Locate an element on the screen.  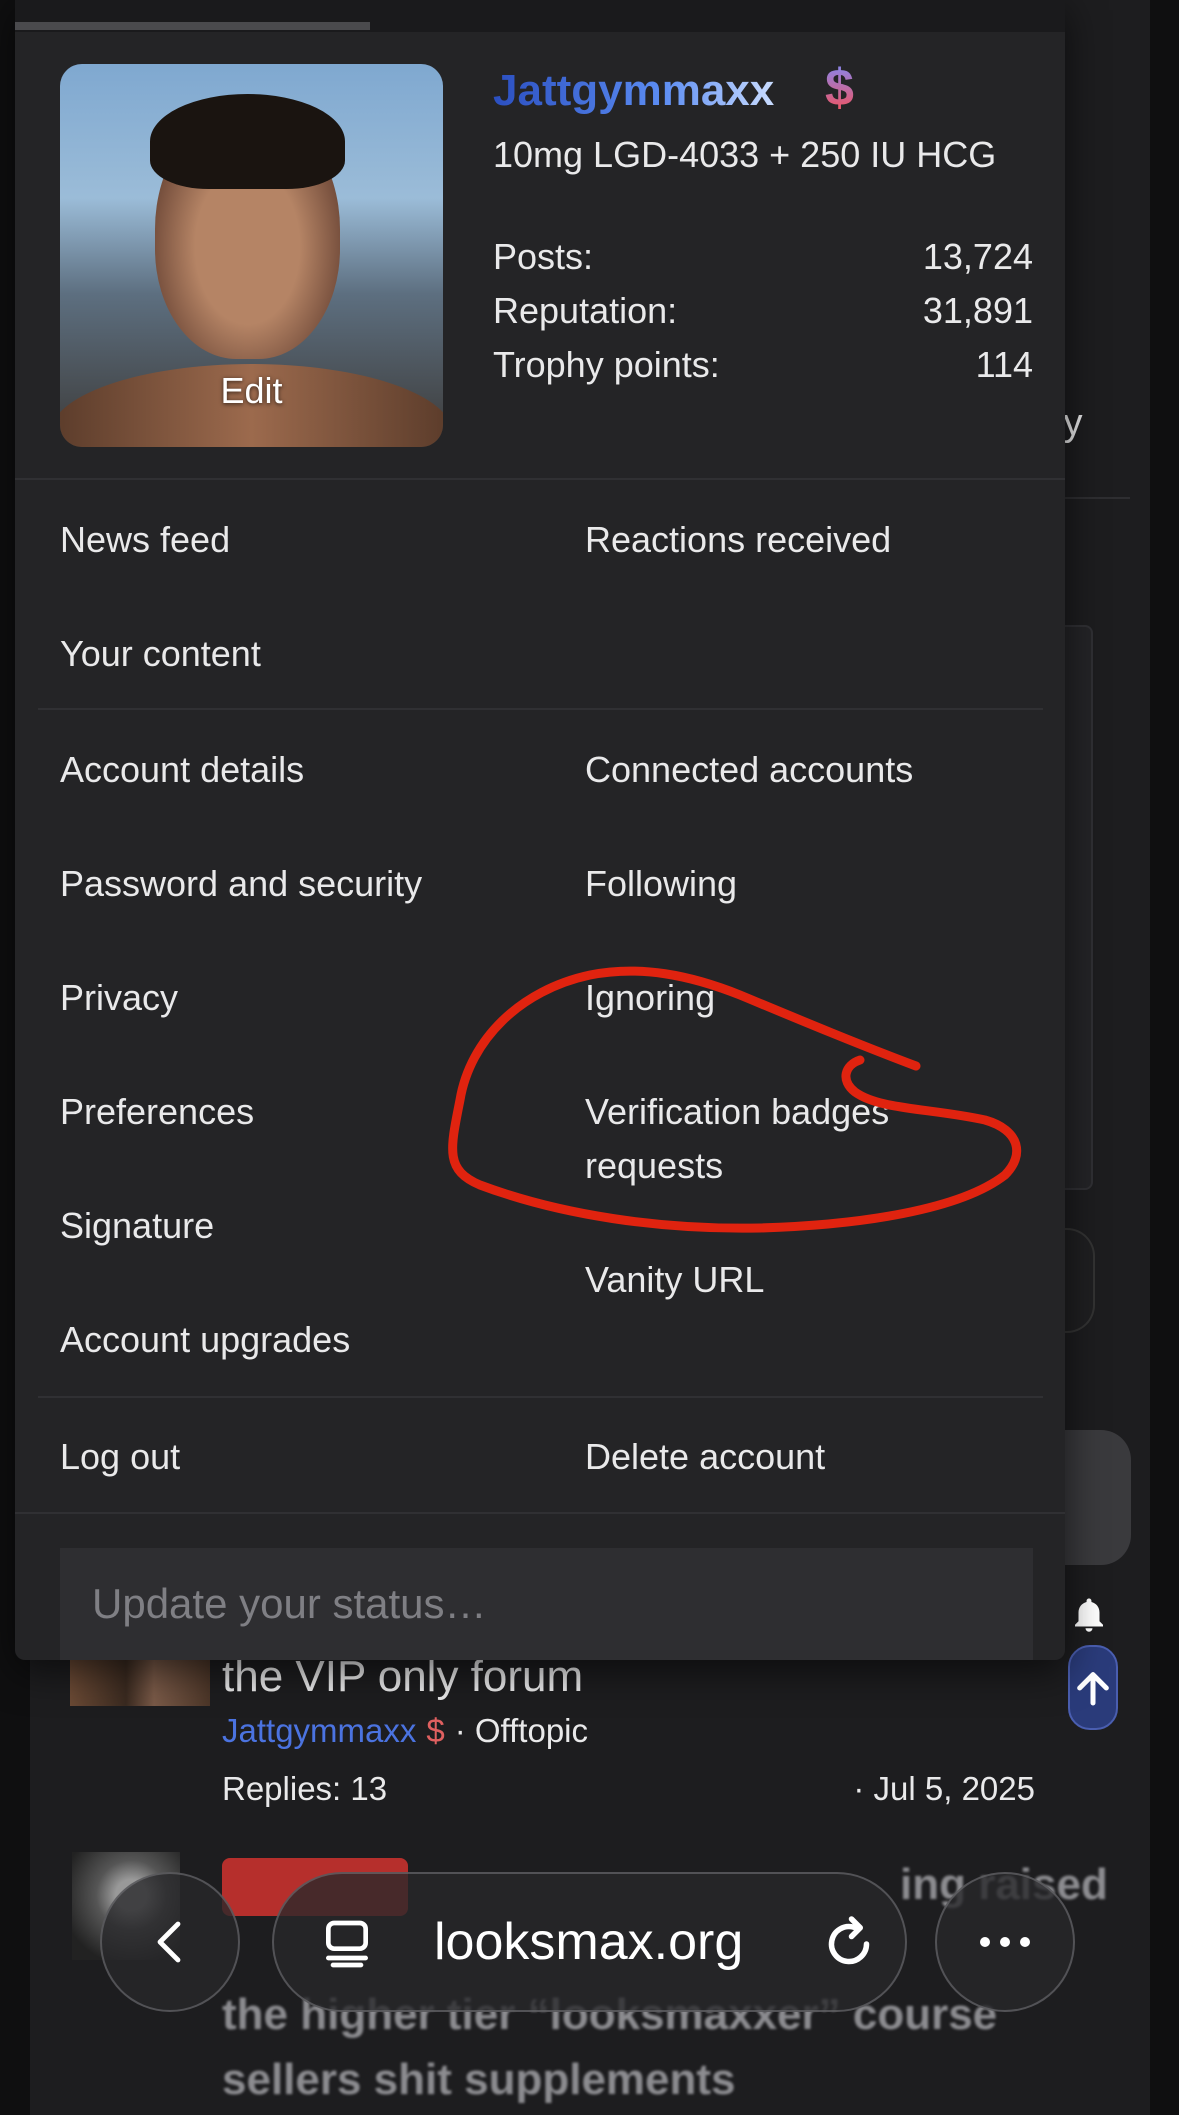
background-button is located at coordinates (1079, 1280).